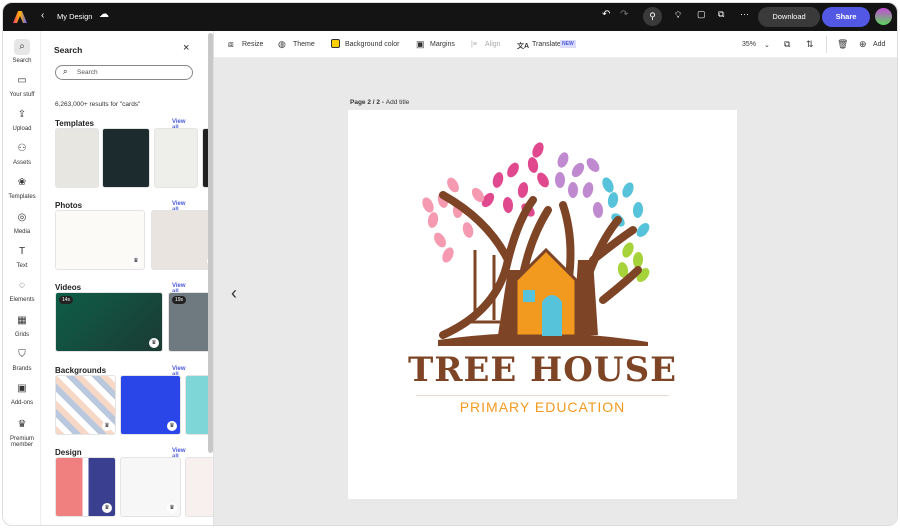 Image resolution: width=900 pixels, height=528 pixels. What do you see at coordinates (22, 369) in the screenshot?
I see `sidebar-item-label: Brands` at bounding box center [22, 369].